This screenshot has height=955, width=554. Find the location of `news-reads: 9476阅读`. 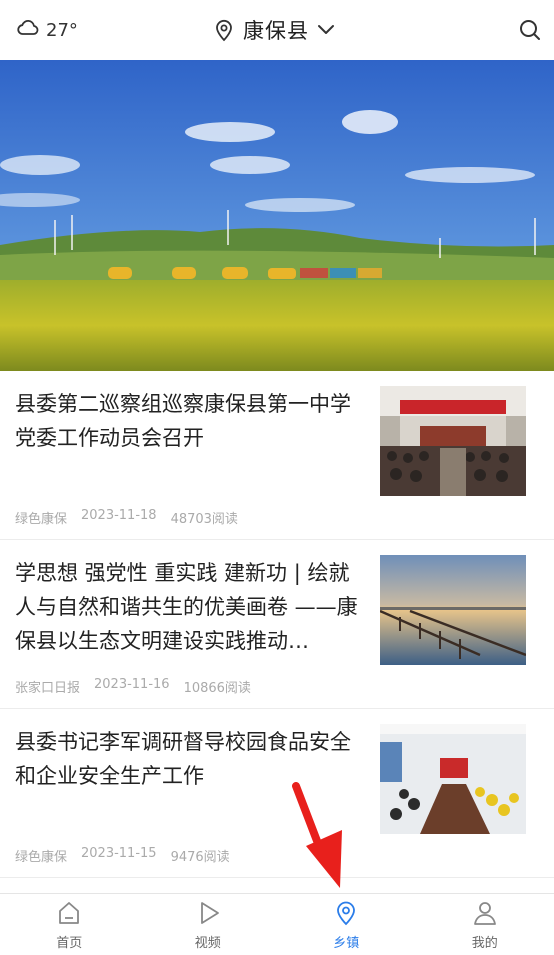

news-reads: 9476阅读 is located at coordinates (200, 857).